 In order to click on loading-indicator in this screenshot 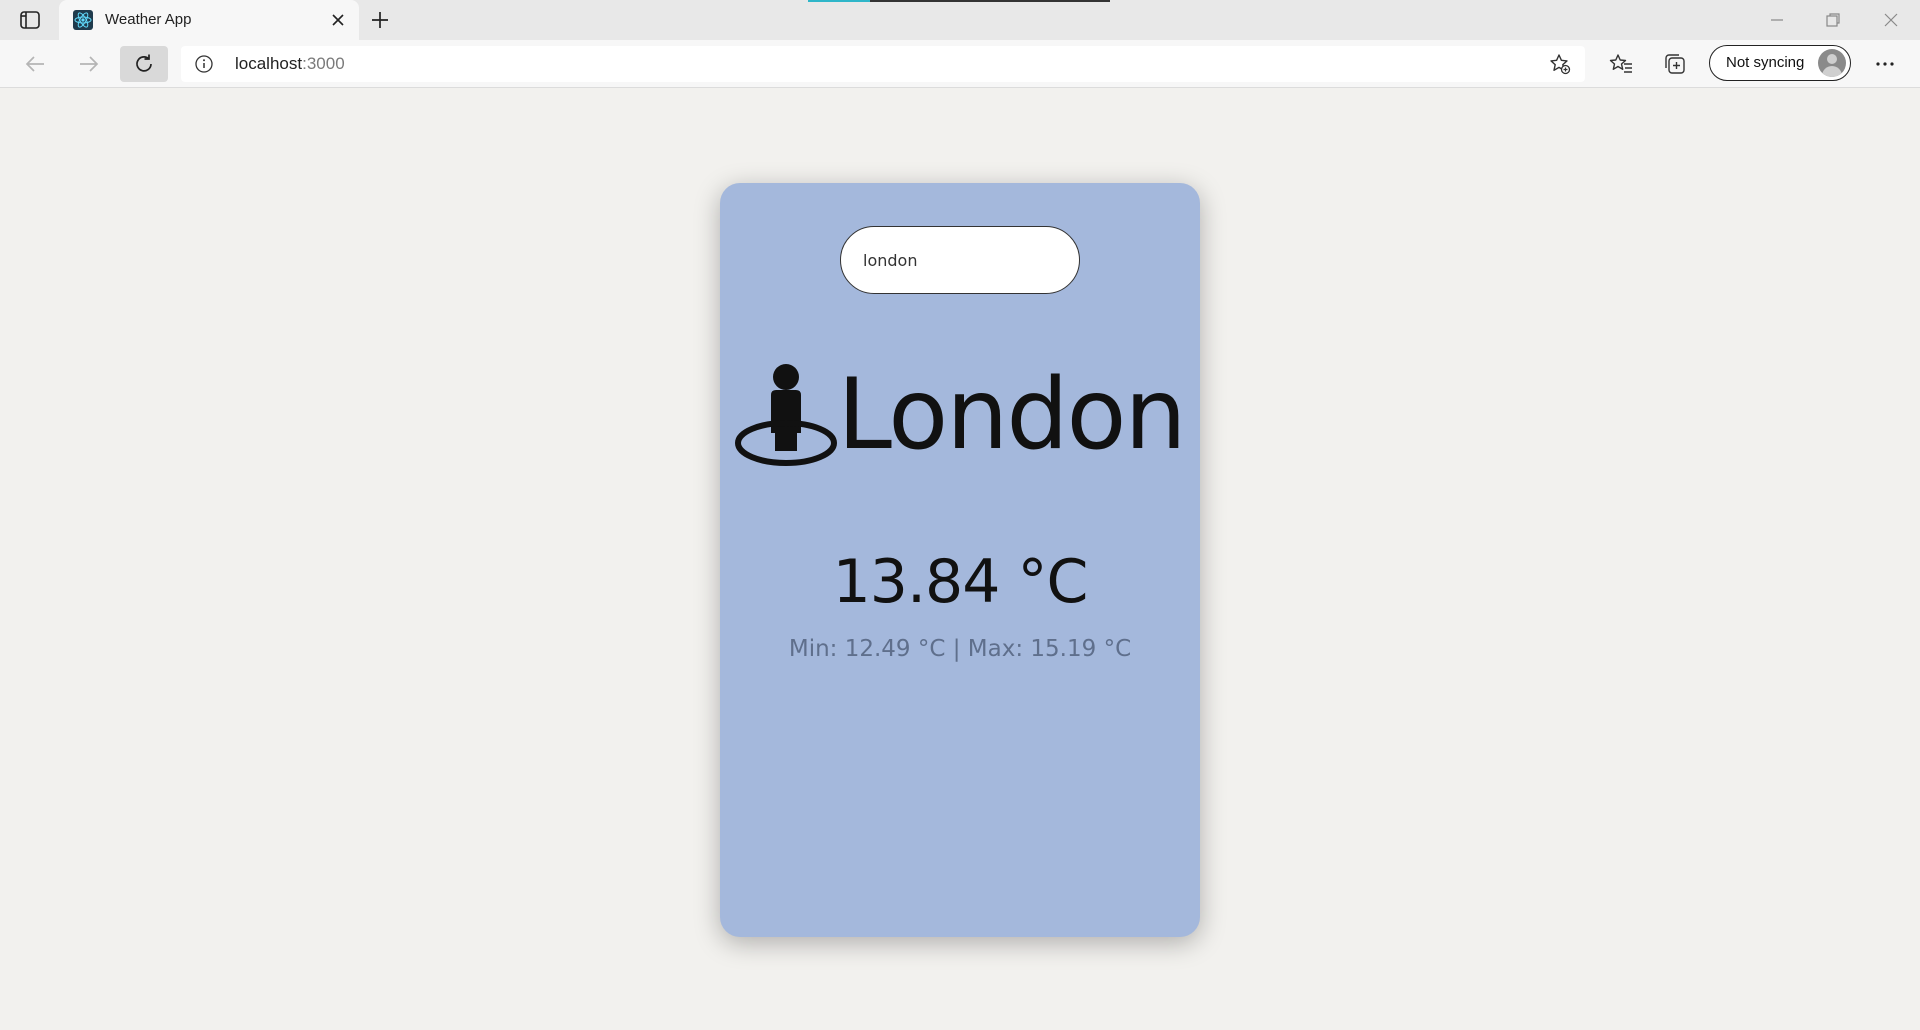, I will do `click(959, 1)`.